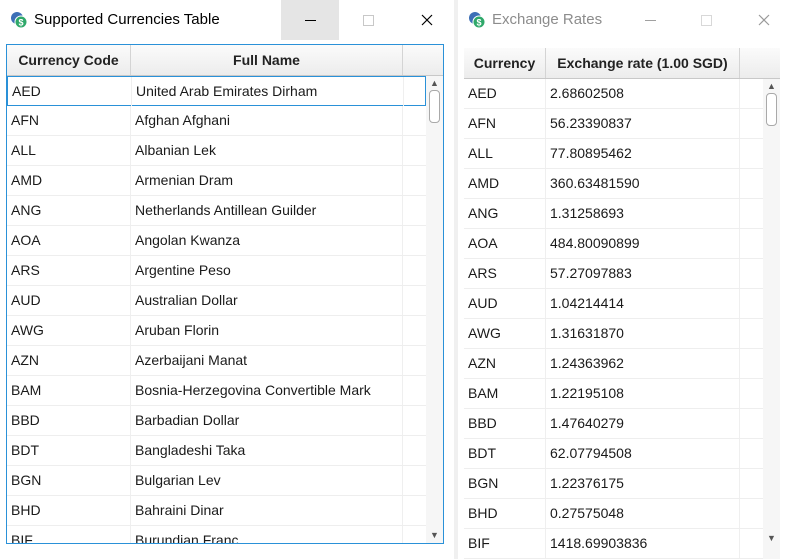  What do you see at coordinates (69, 150) in the screenshot?
I see `cell-currency-code: ALL` at bounding box center [69, 150].